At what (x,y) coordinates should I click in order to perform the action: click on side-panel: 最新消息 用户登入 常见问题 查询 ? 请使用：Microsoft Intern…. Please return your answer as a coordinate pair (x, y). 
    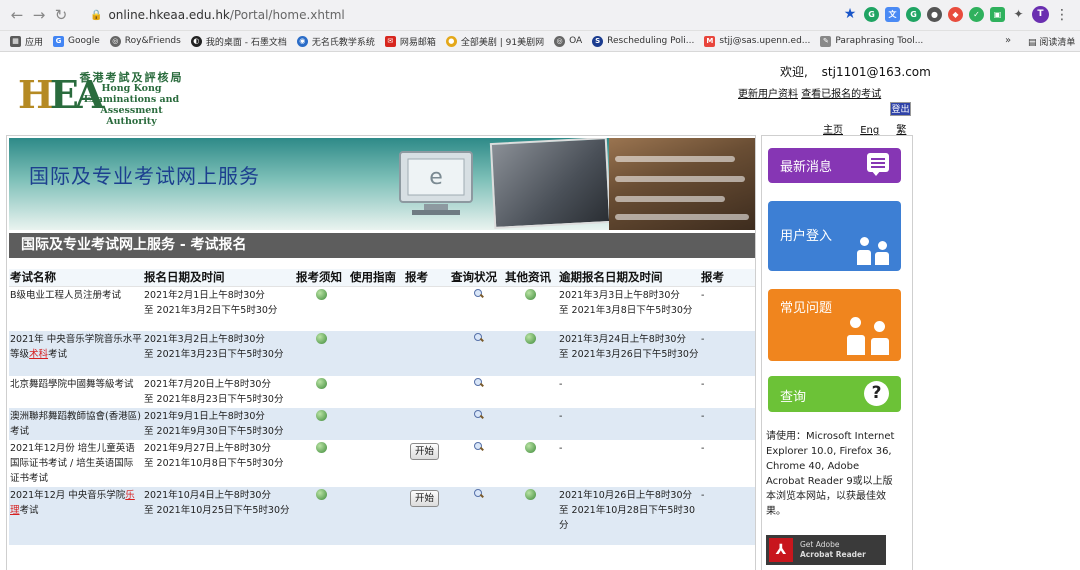
    Looking at the image, I should click on (837, 352).